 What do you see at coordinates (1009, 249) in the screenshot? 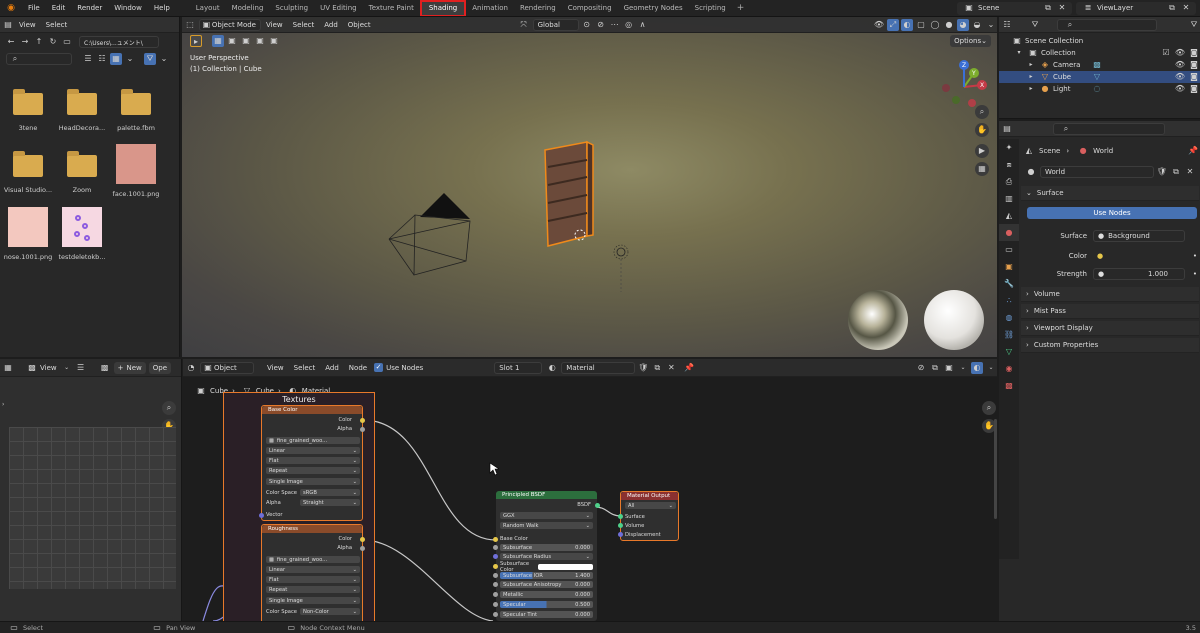
I see `collection-tab-icon: ▭` at bounding box center [1009, 249].